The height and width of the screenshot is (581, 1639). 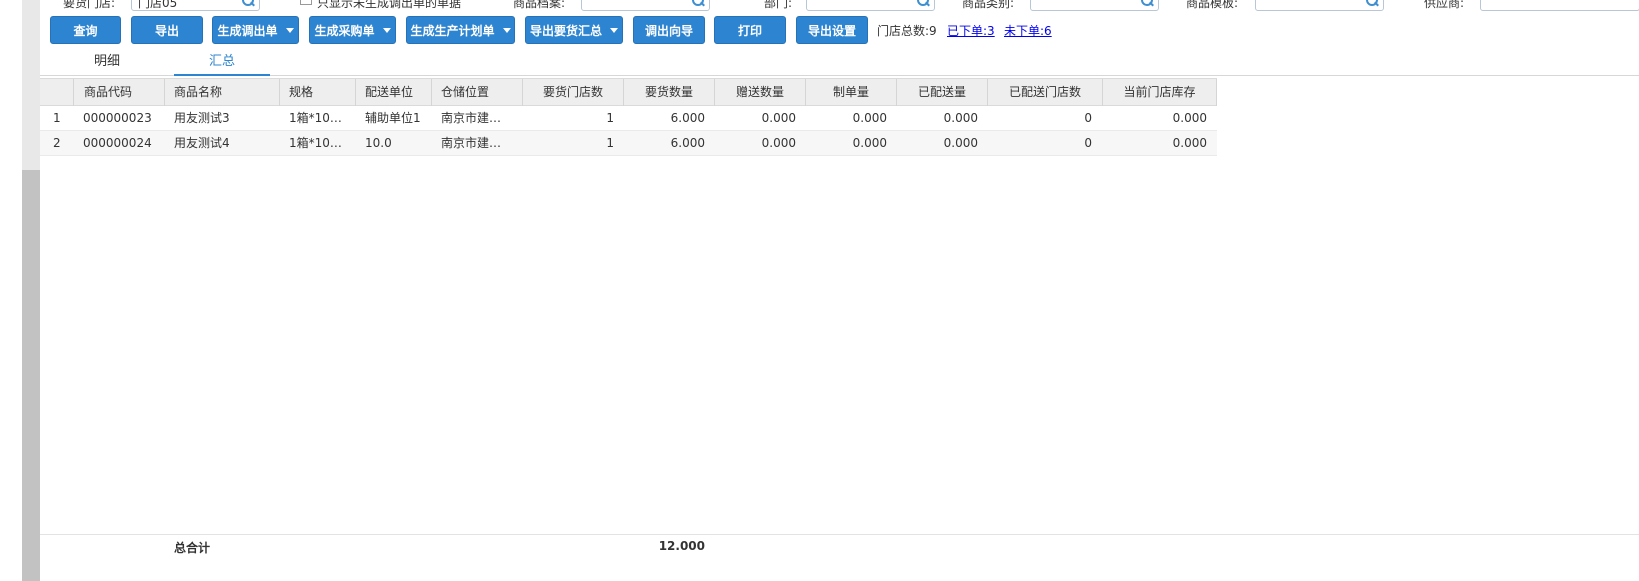 I want to click on transfer-wizard-button: 调出向导, so click(x=669, y=30).